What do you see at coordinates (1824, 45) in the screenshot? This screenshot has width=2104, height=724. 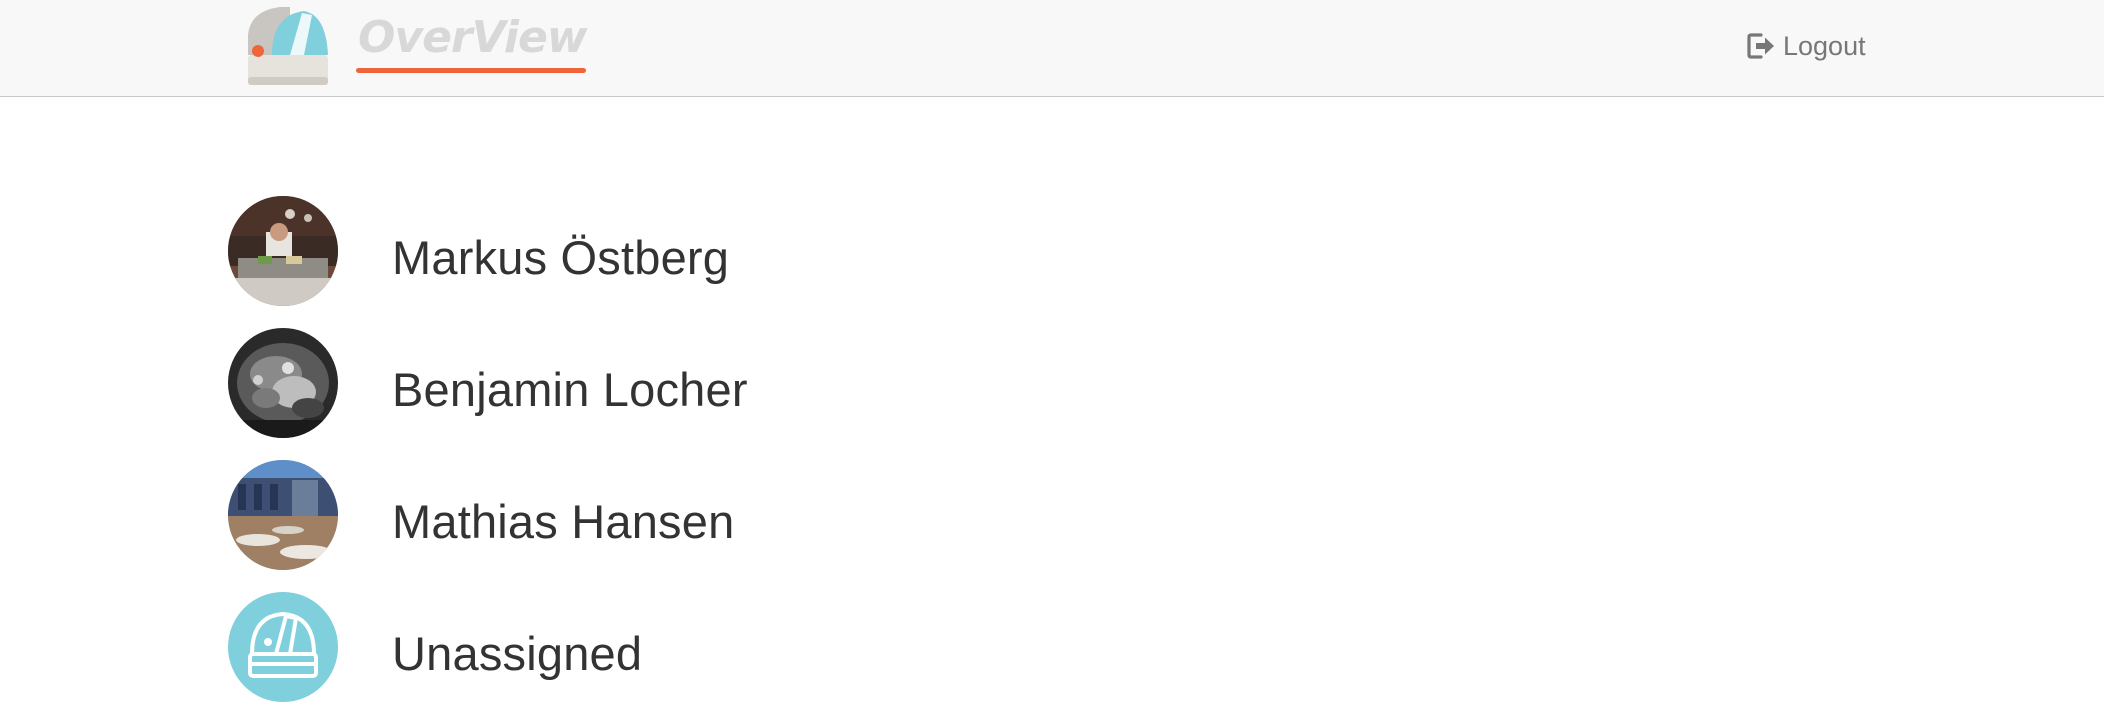 I see `logout-label: Logout` at bounding box center [1824, 45].